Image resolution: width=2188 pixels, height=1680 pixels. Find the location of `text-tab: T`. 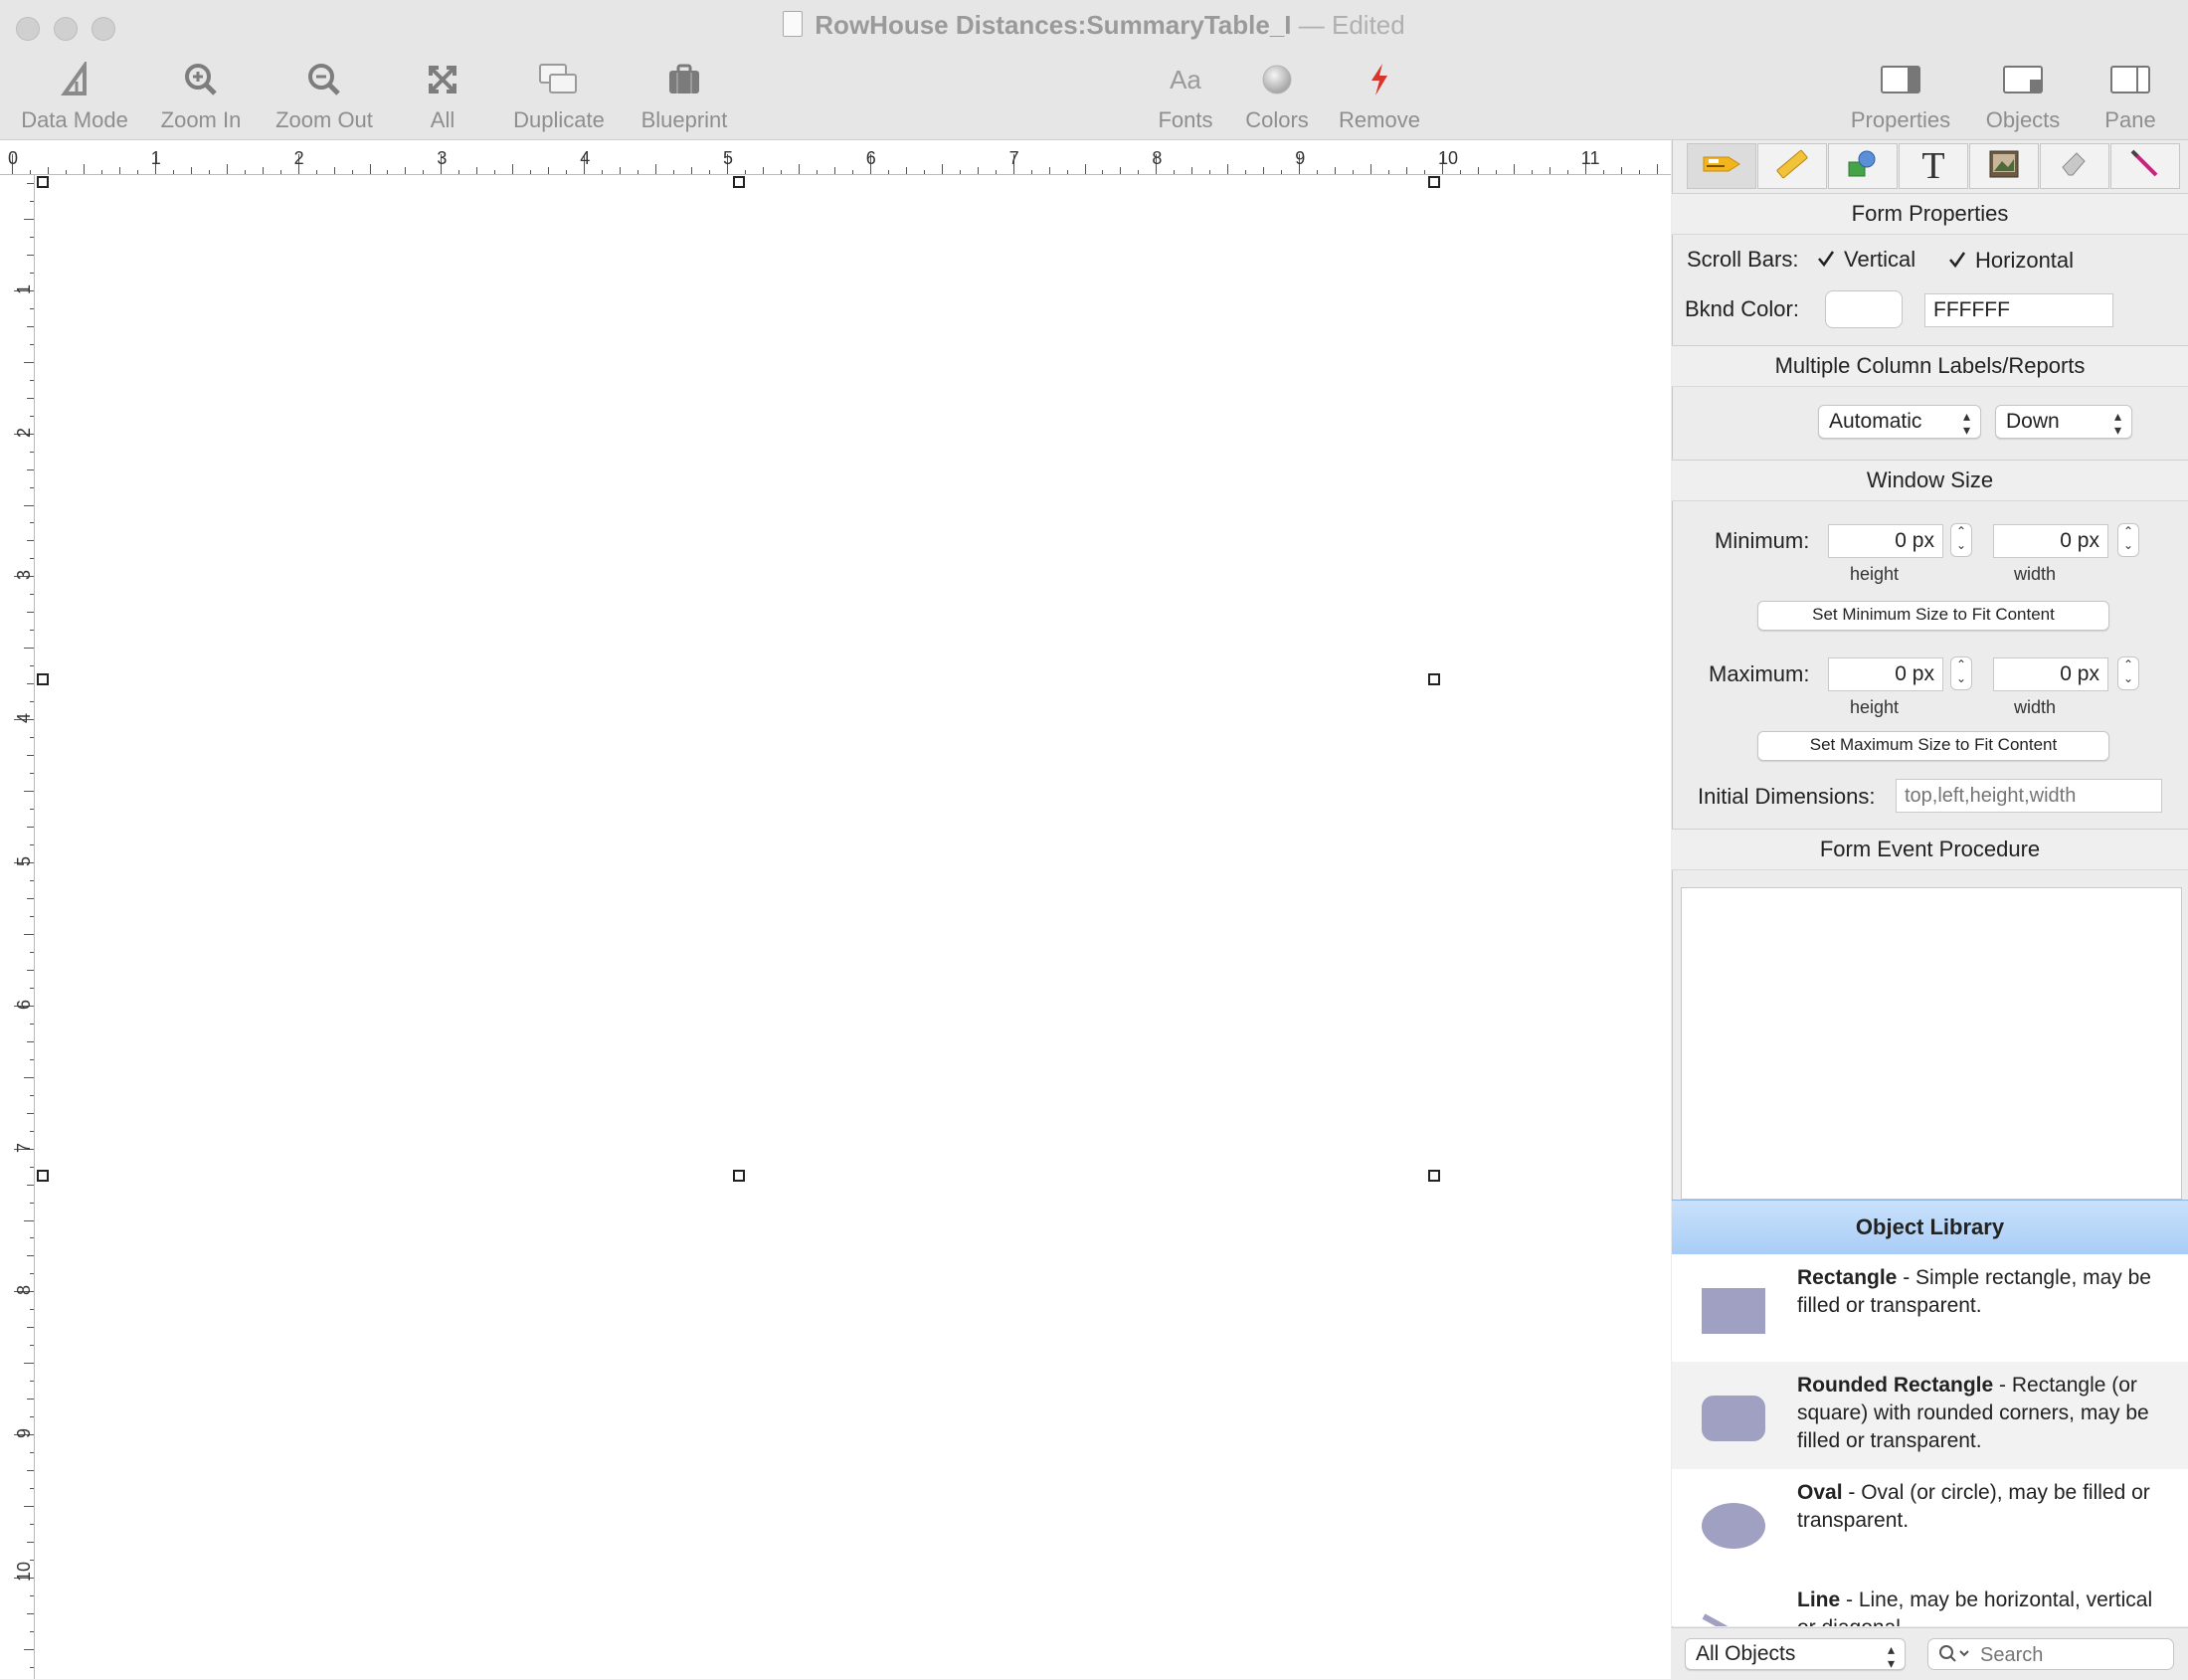

text-tab: T is located at coordinates (1933, 166).